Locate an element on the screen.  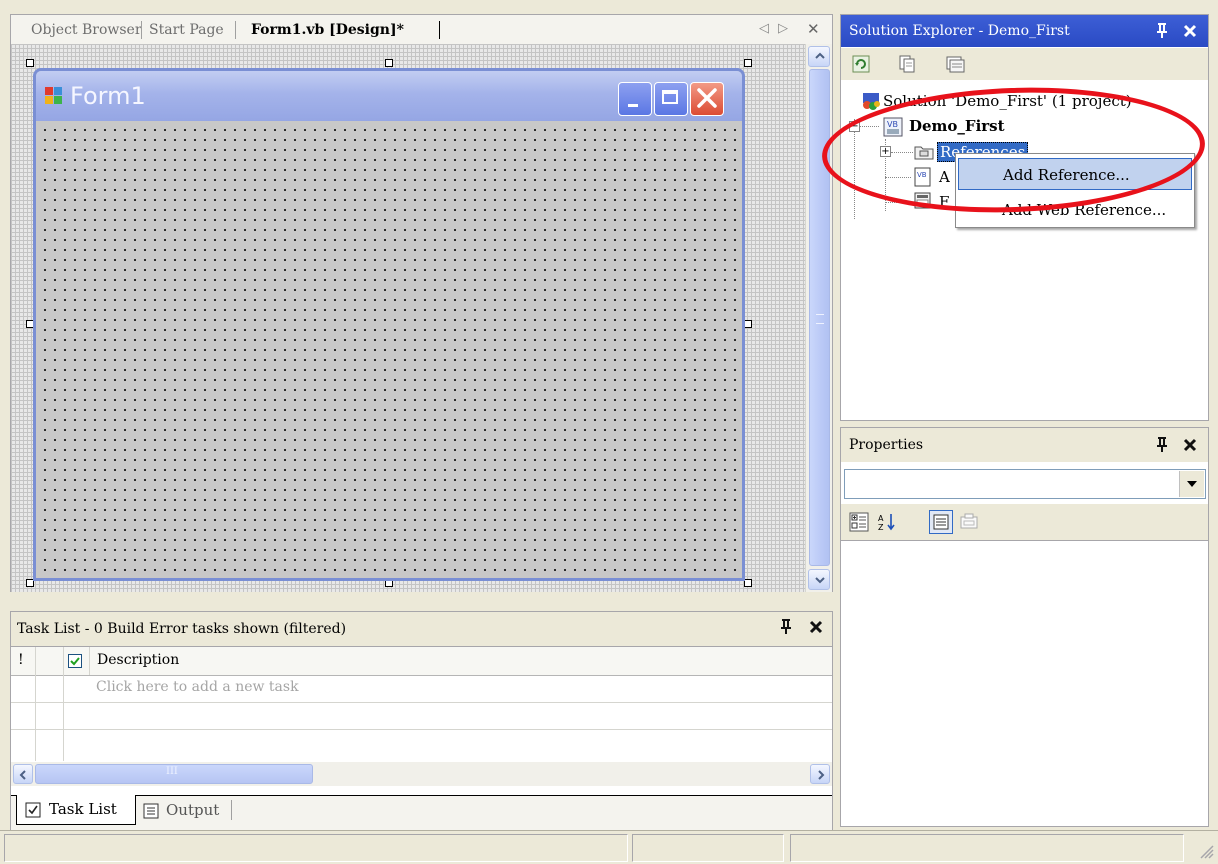
object-selector-combo is located at coordinates (1025, 484).